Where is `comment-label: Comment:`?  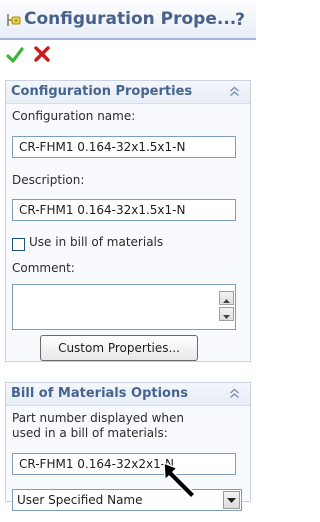
comment-label: Comment: is located at coordinates (43, 268).